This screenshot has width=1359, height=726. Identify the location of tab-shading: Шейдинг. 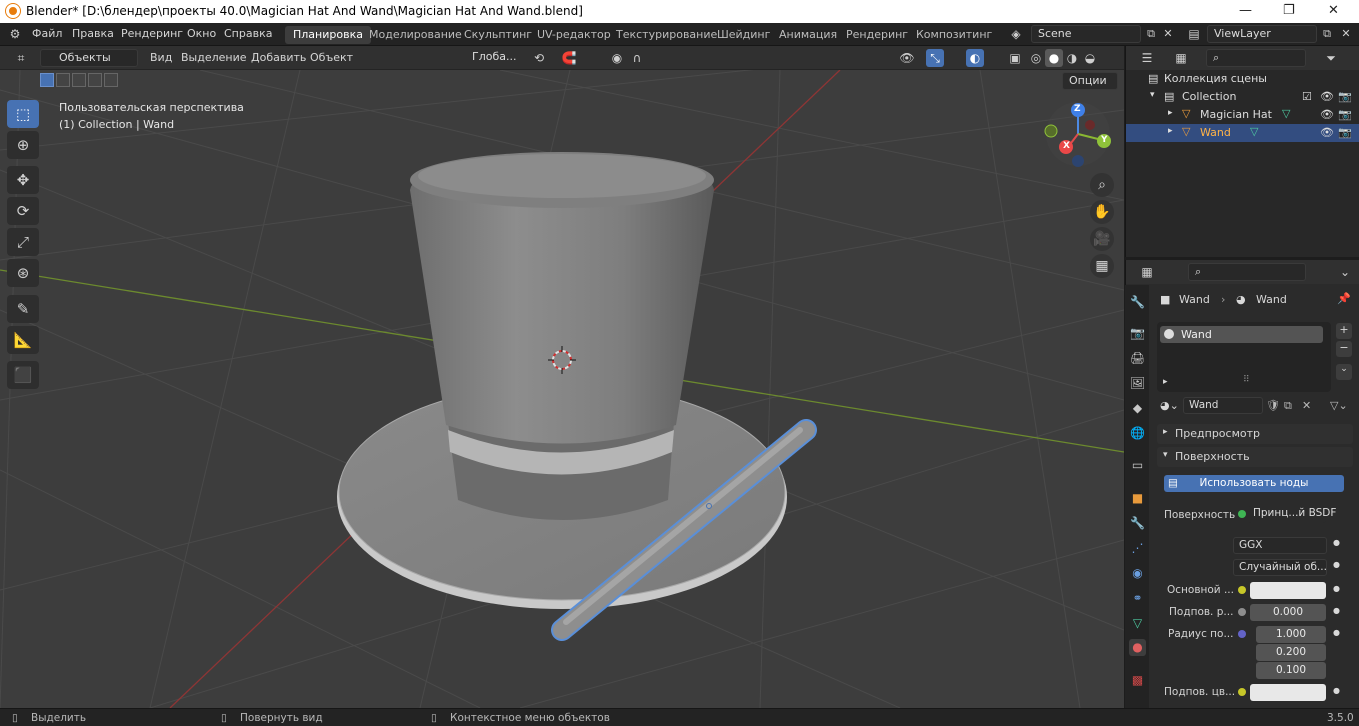
(743, 35).